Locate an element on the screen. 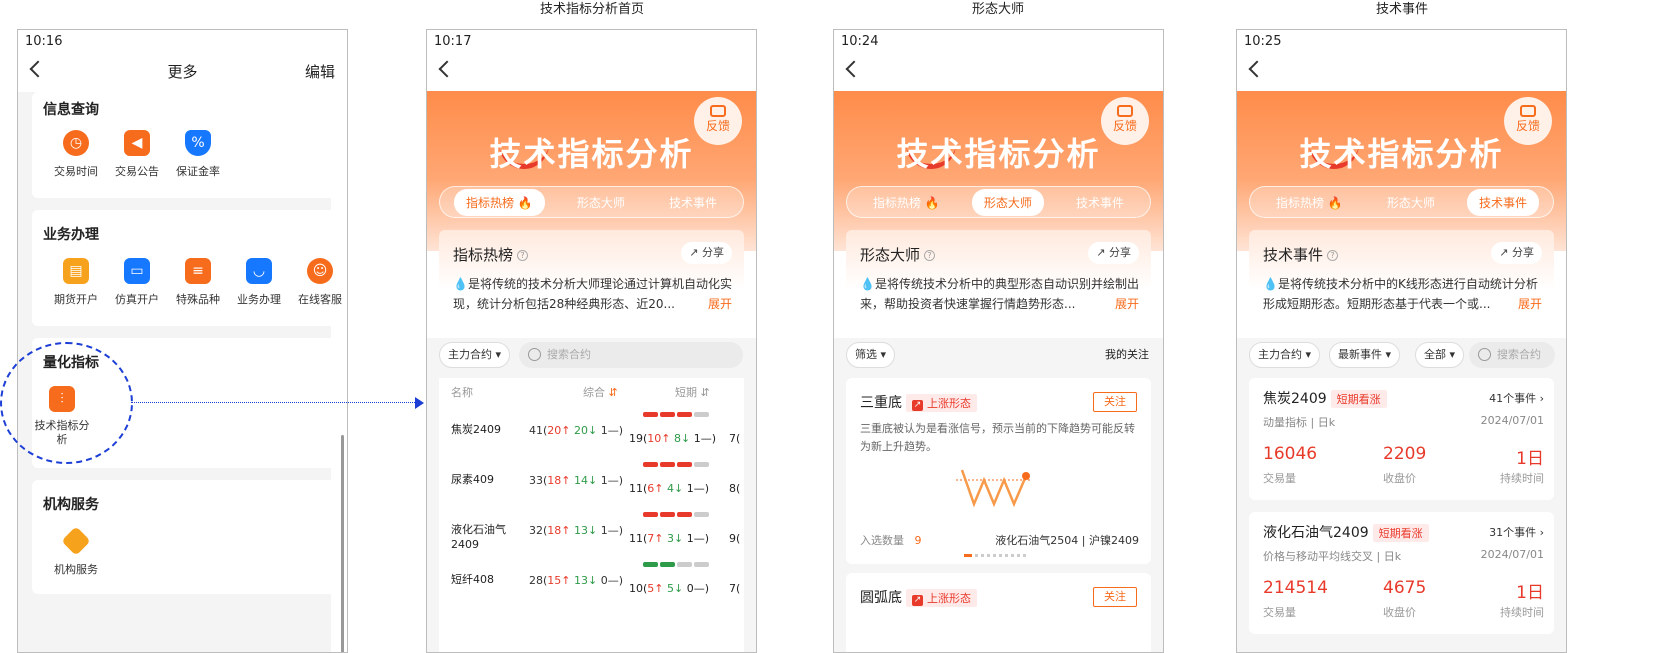  next-stats: 8( is located at coordinates (735, 488).